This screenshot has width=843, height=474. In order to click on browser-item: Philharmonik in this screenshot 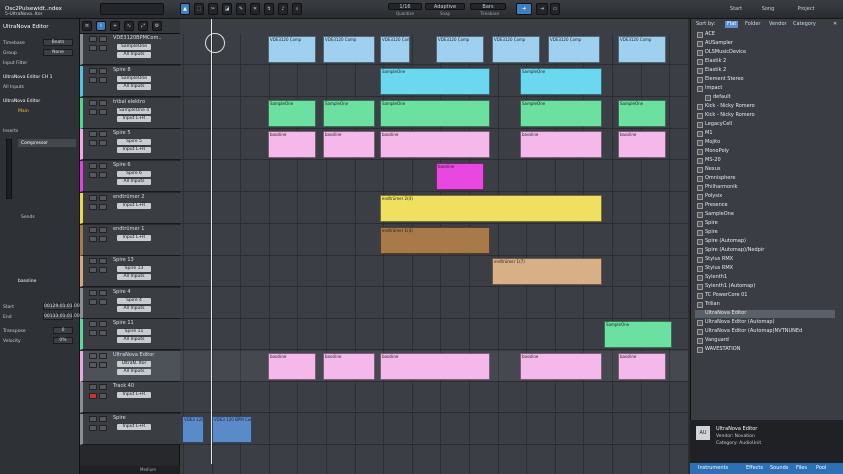, I will do `click(721, 188)`.